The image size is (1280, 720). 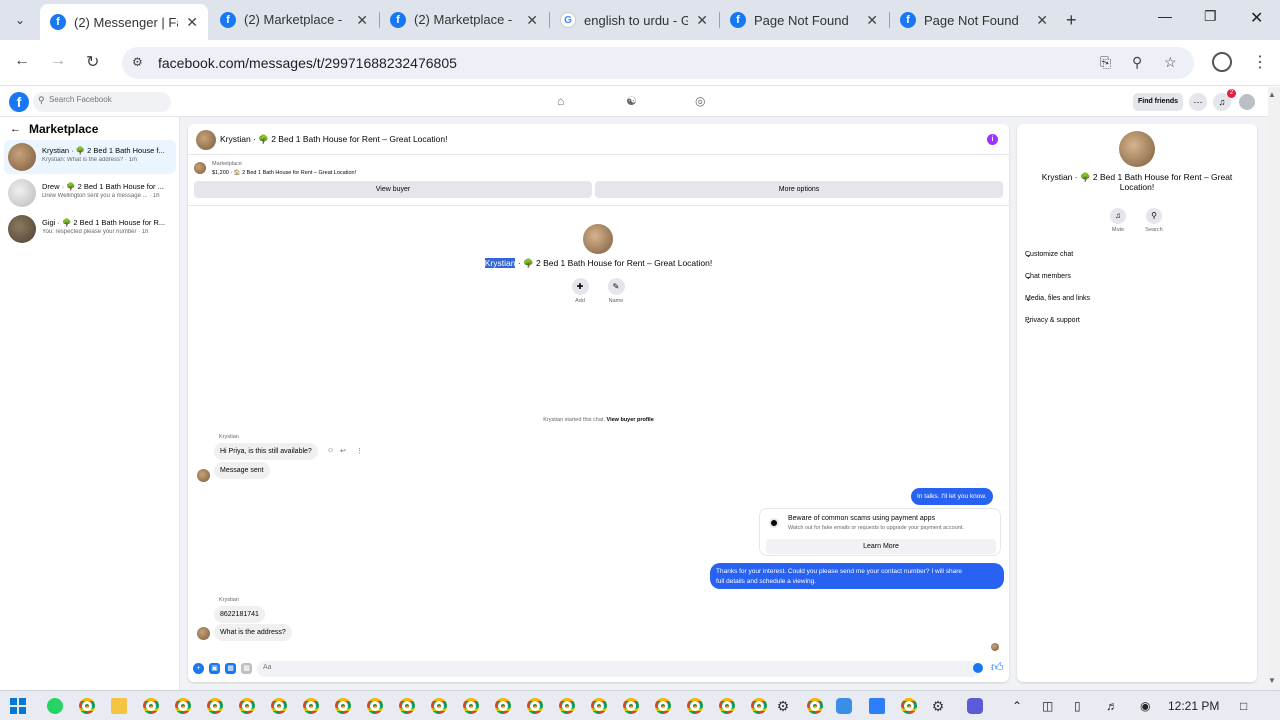 I want to click on reload-icon: ↻, so click(x=92, y=62).